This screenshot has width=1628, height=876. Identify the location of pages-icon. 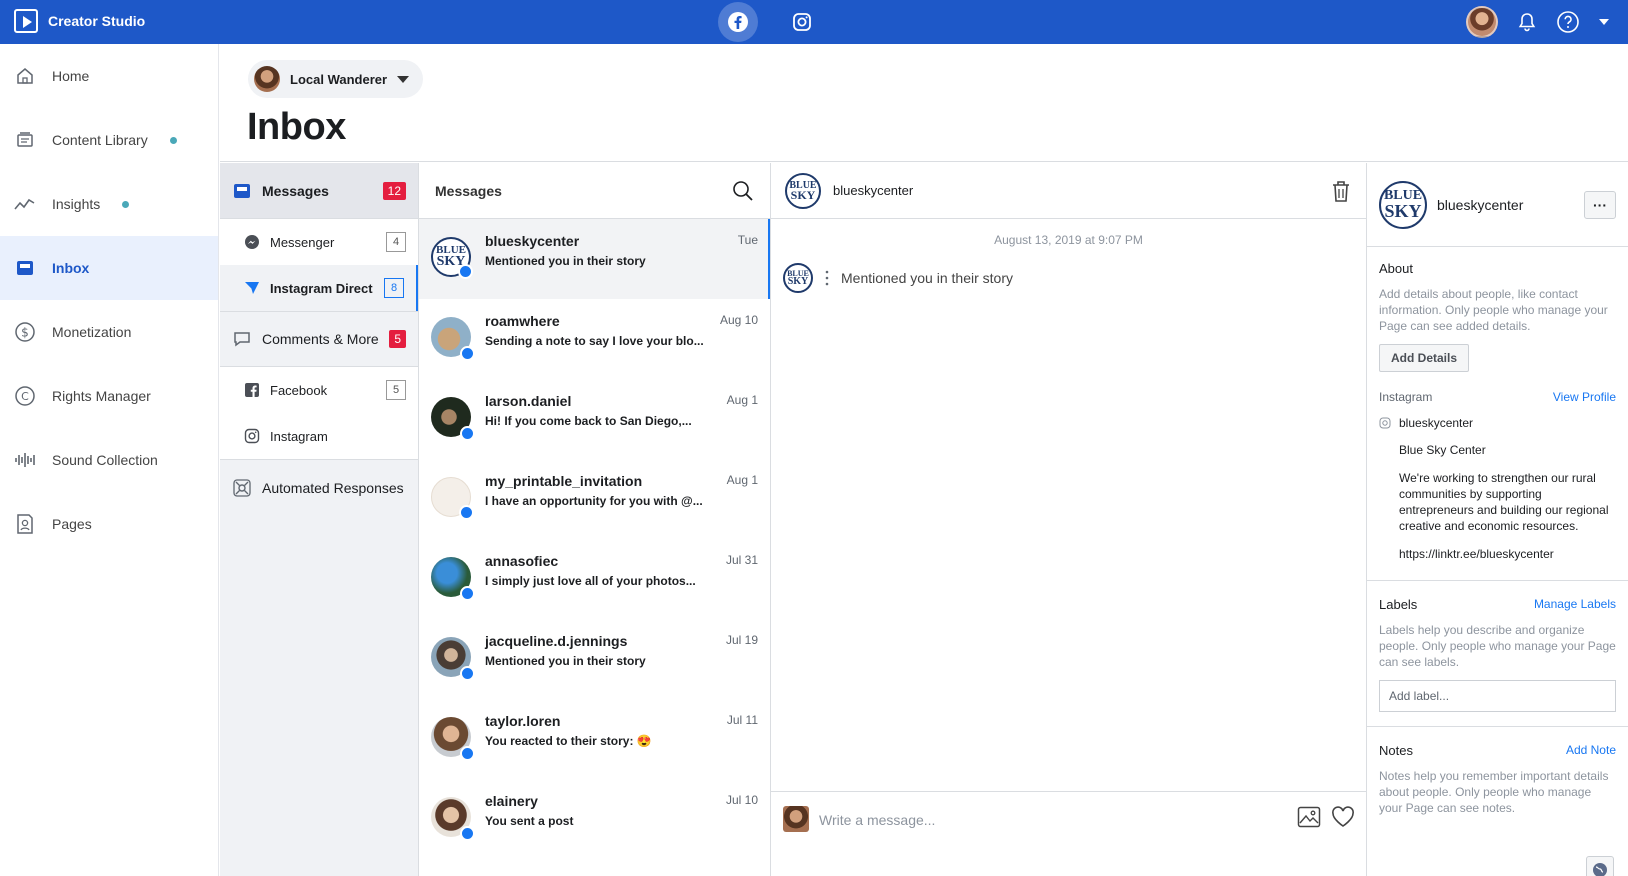
(25, 524).